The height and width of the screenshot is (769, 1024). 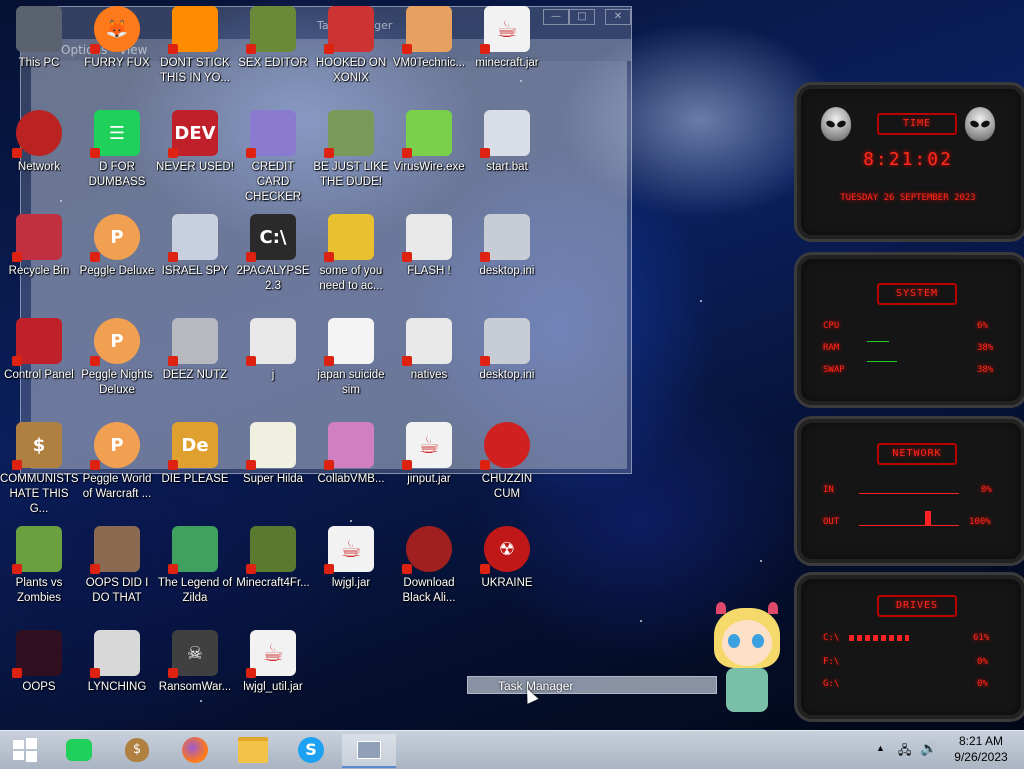 I want to click on desktop-icon: ISRAEL SPY, so click(x=195, y=246).